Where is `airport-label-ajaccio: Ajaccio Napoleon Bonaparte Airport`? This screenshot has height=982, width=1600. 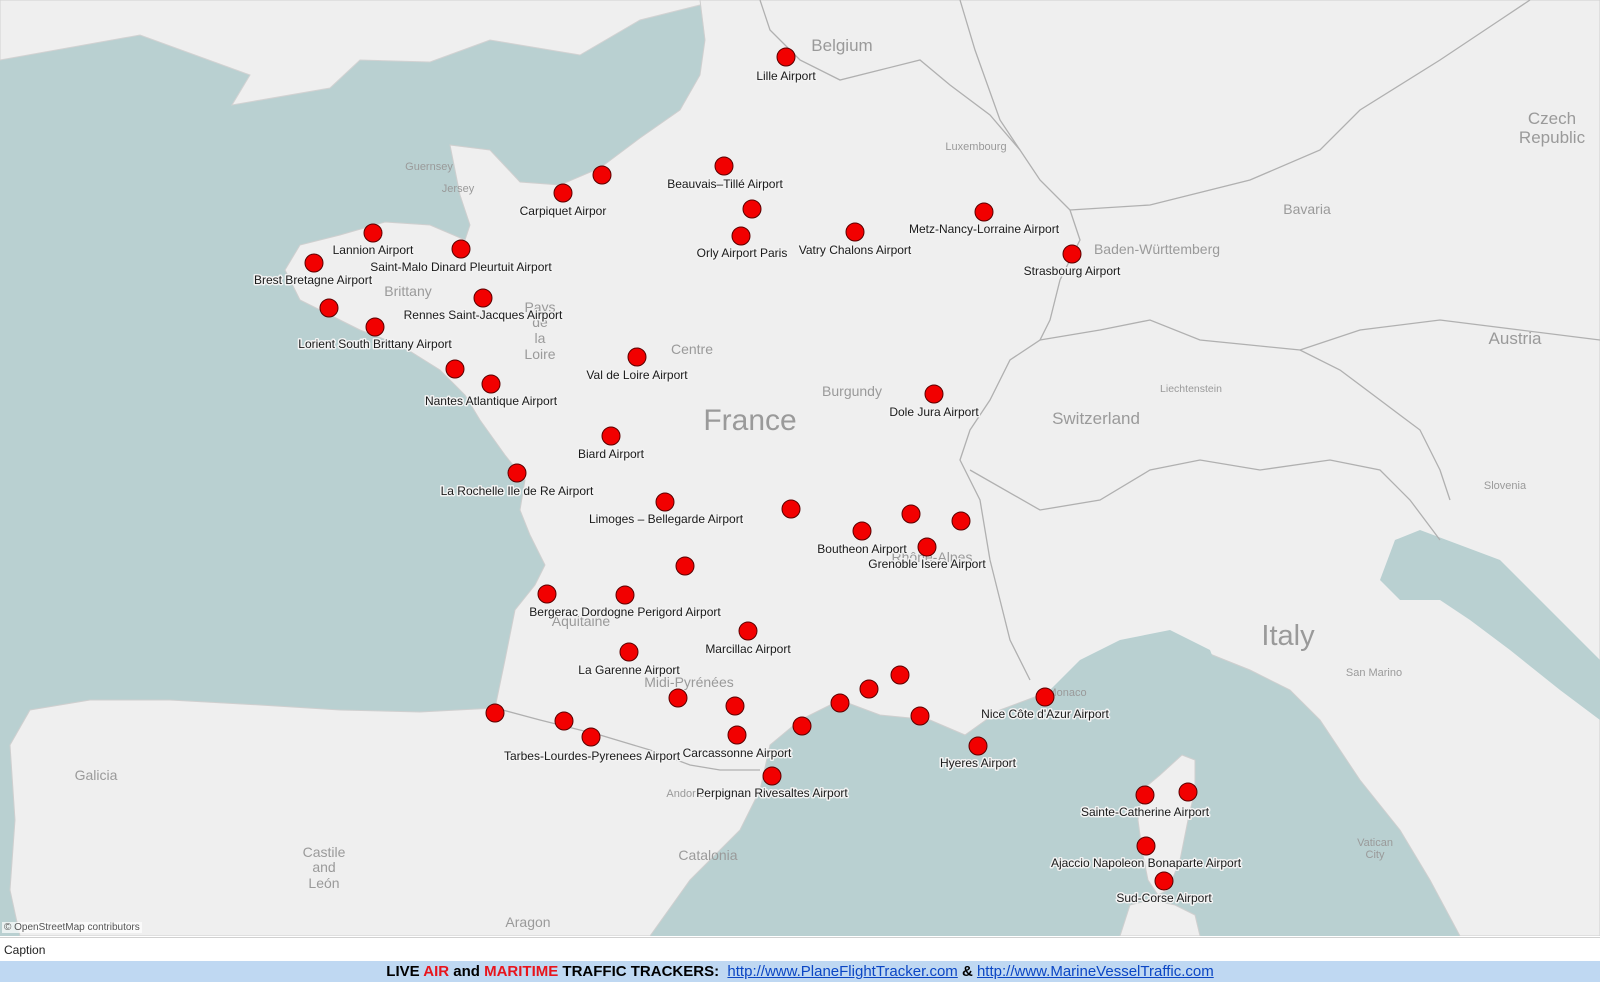
airport-label-ajaccio: Ajaccio Napoleon Bonaparte Airport is located at coordinates (1146, 863).